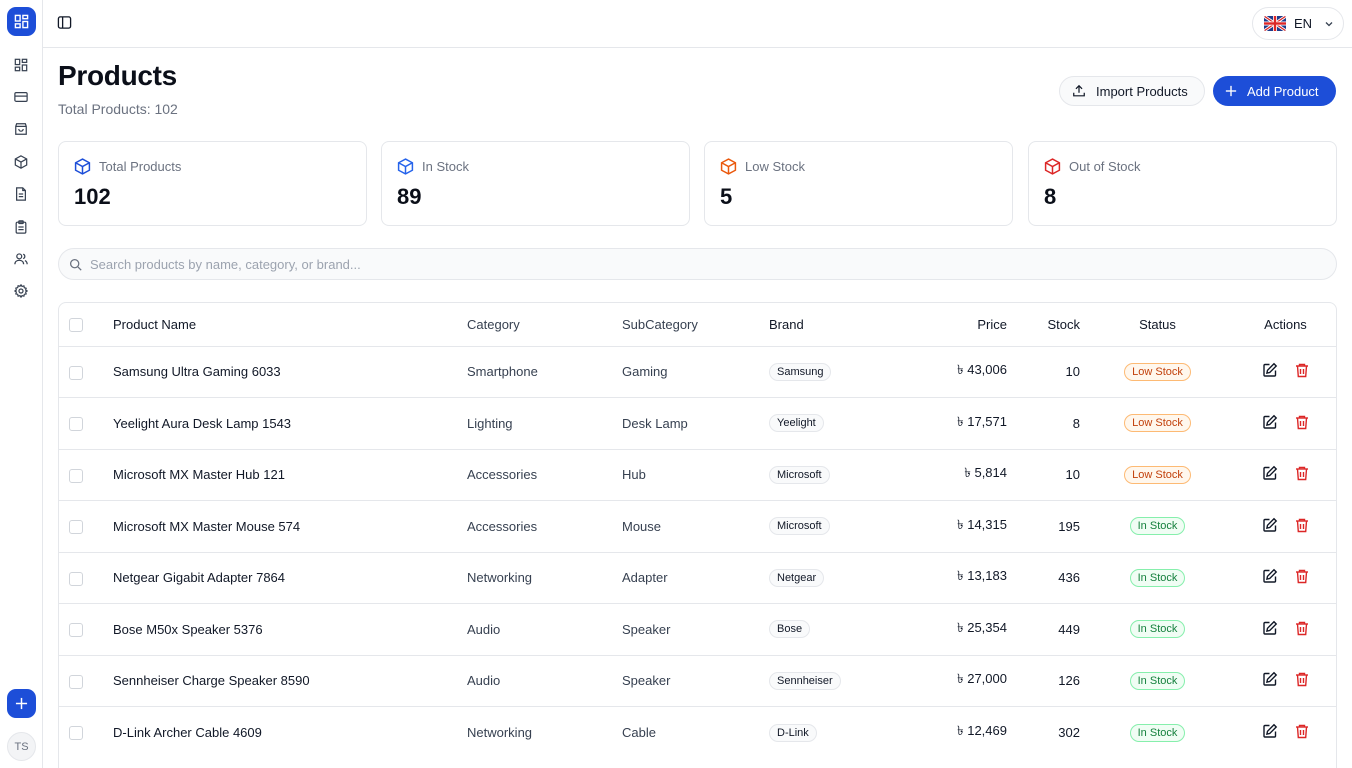 This screenshot has height=768, width=1352. I want to click on brand-badge: Bose, so click(790, 629).